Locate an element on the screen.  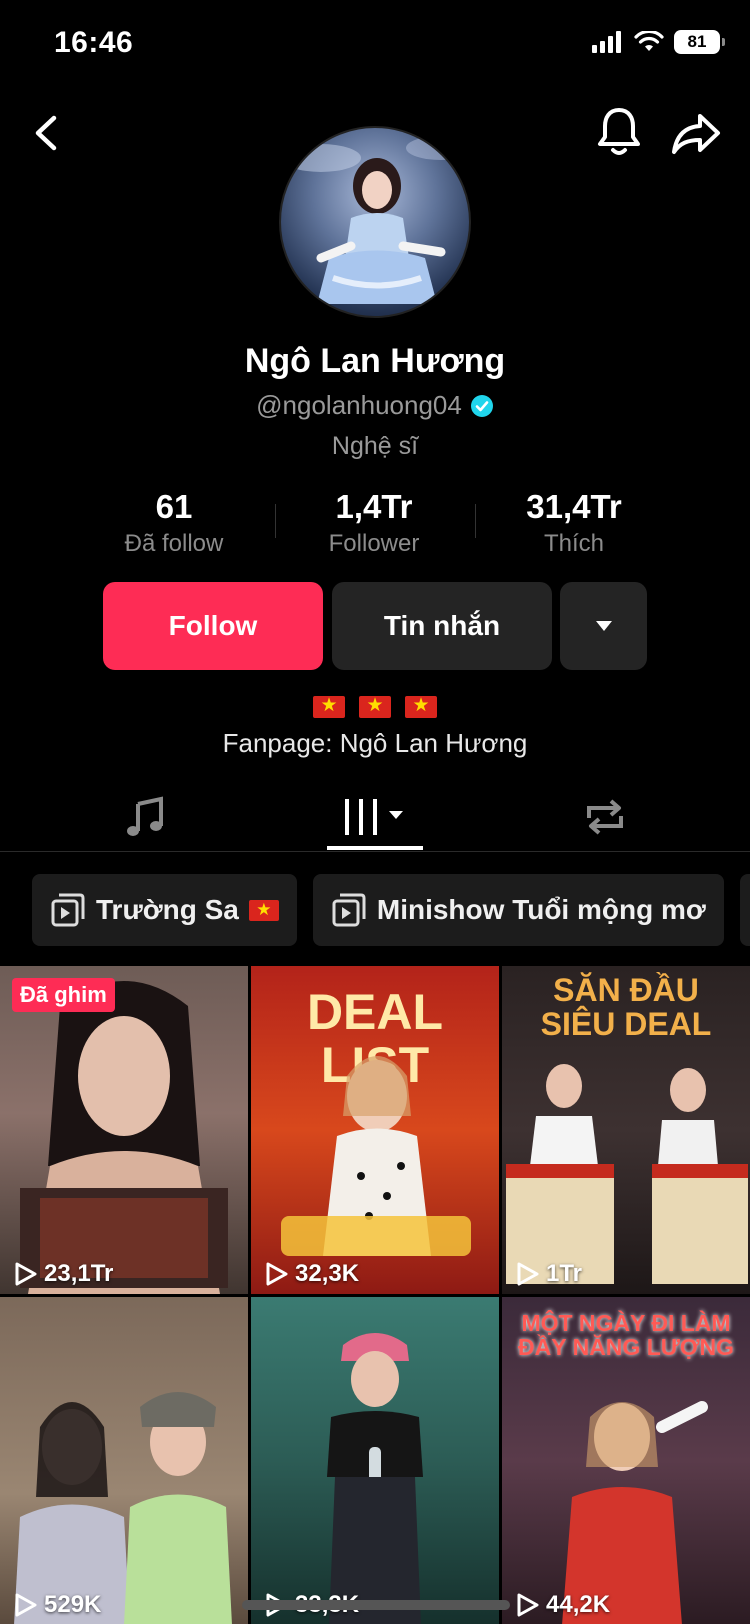
message-button: Tin nhắn is located at coordinates (442, 626).